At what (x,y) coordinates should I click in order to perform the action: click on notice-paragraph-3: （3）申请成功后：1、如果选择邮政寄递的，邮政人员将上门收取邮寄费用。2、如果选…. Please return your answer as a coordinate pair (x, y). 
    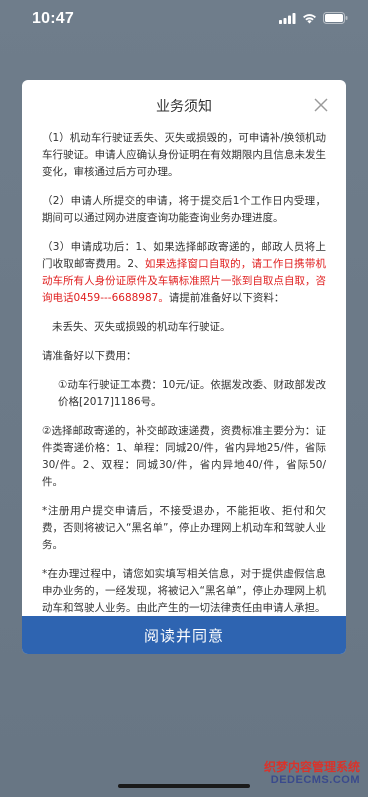
    Looking at the image, I should click on (184, 273).